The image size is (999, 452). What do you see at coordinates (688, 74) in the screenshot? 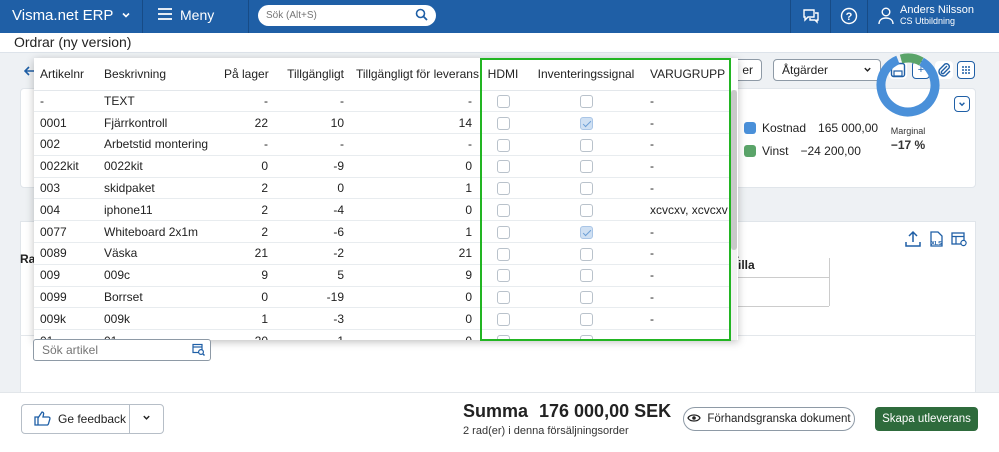
I see `col-varugrupp: VARUGRUPP` at bounding box center [688, 74].